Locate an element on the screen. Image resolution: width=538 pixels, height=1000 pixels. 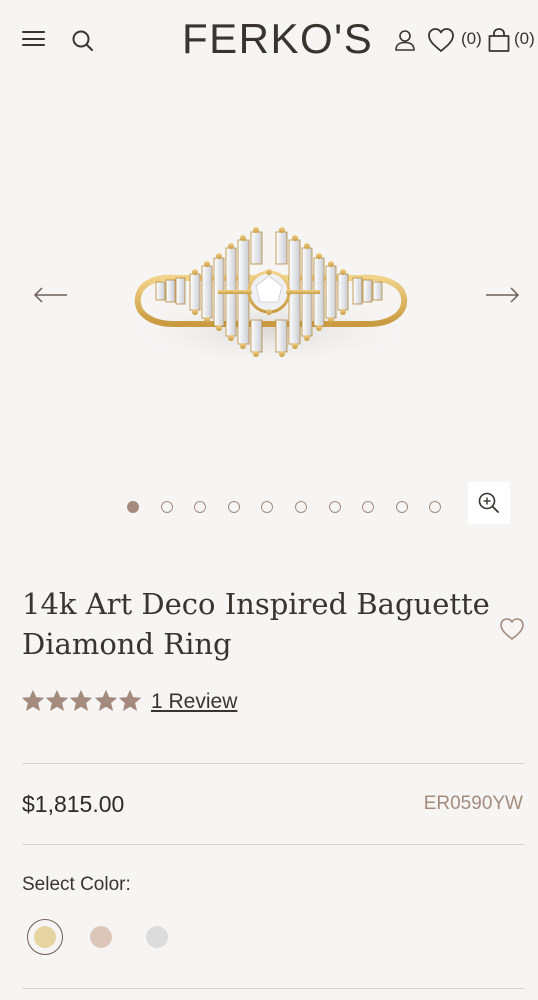
search-icon is located at coordinates (83, 41).